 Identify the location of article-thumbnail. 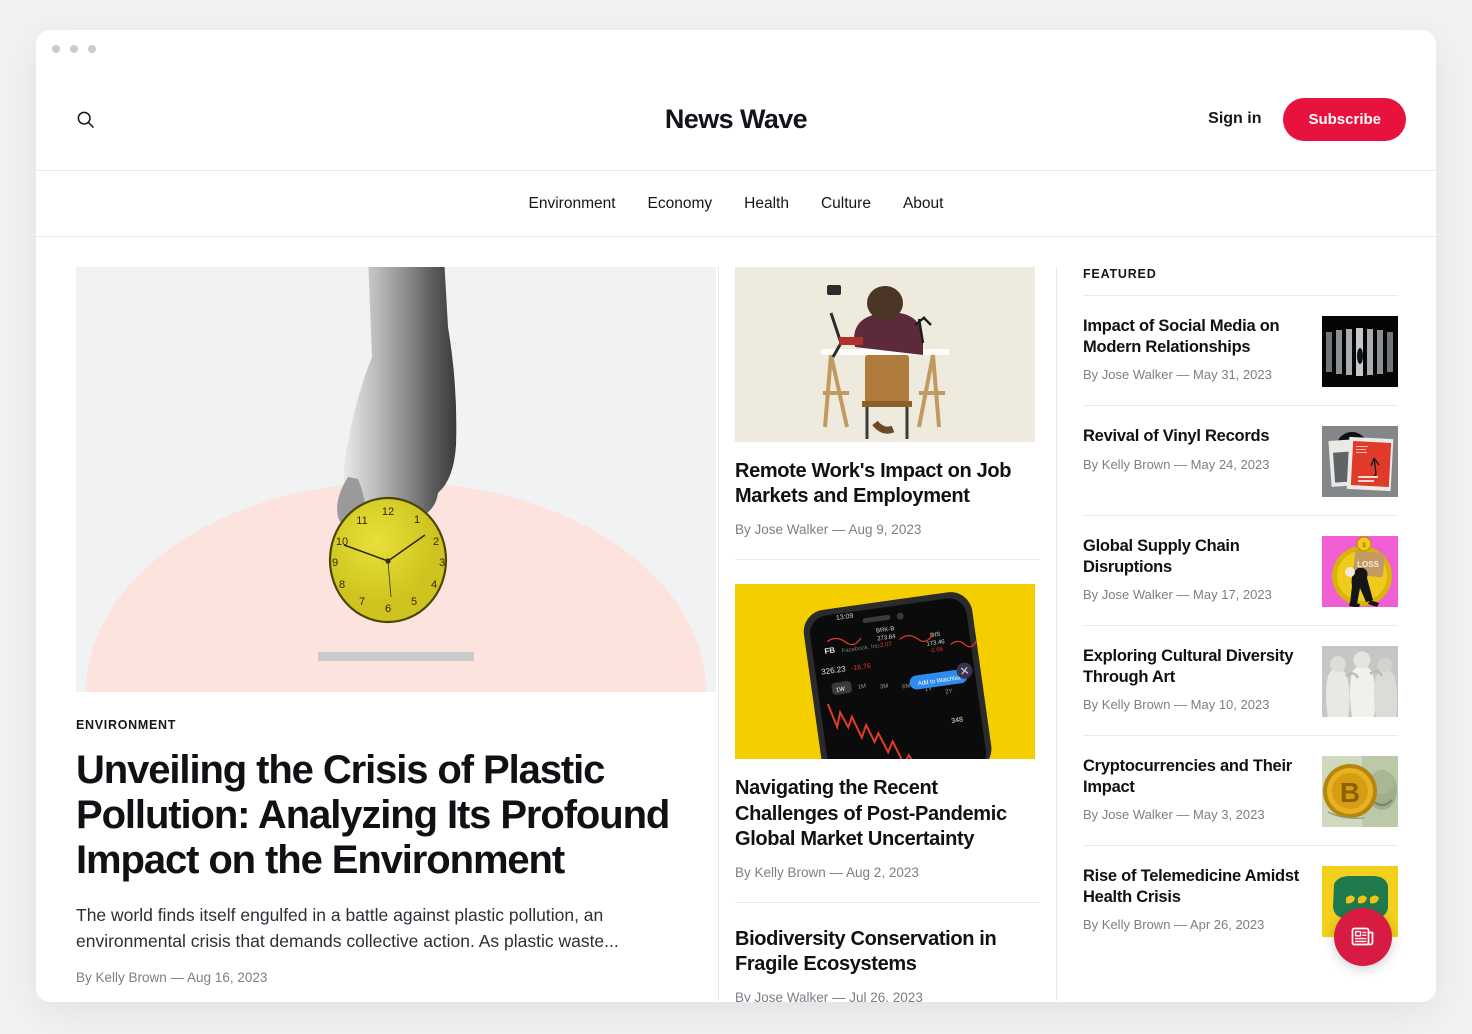
(885, 354).